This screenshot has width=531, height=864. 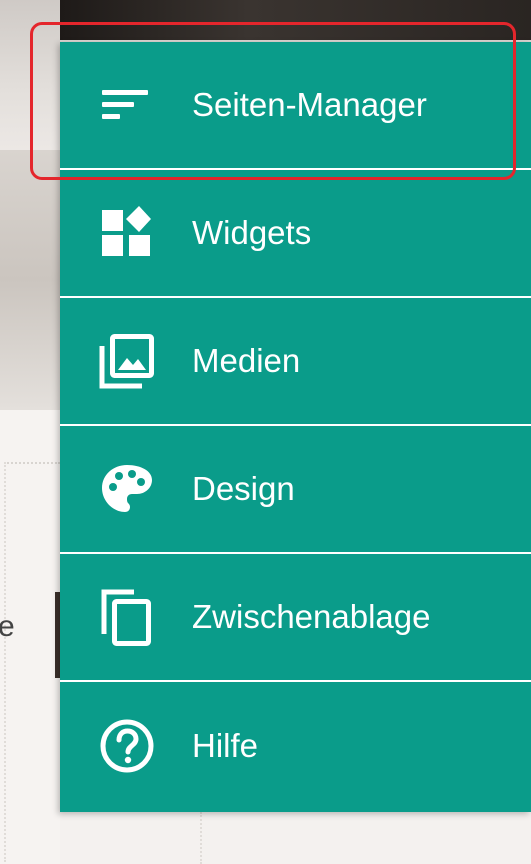 What do you see at coordinates (30, 280) in the screenshot?
I see `background-photo` at bounding box center [30, 280].